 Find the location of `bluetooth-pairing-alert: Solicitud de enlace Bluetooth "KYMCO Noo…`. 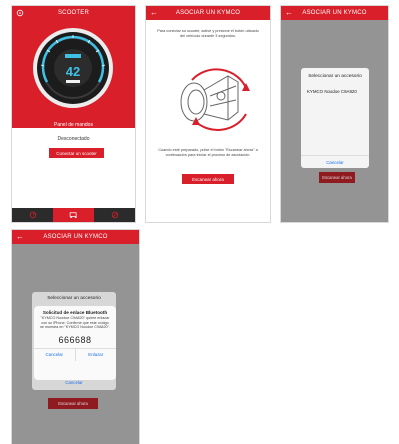

bluetooth-pairing-alert: Solicitud de enlace Bluetooth "KYMCO Noo… is located at coordinates (75, 343).